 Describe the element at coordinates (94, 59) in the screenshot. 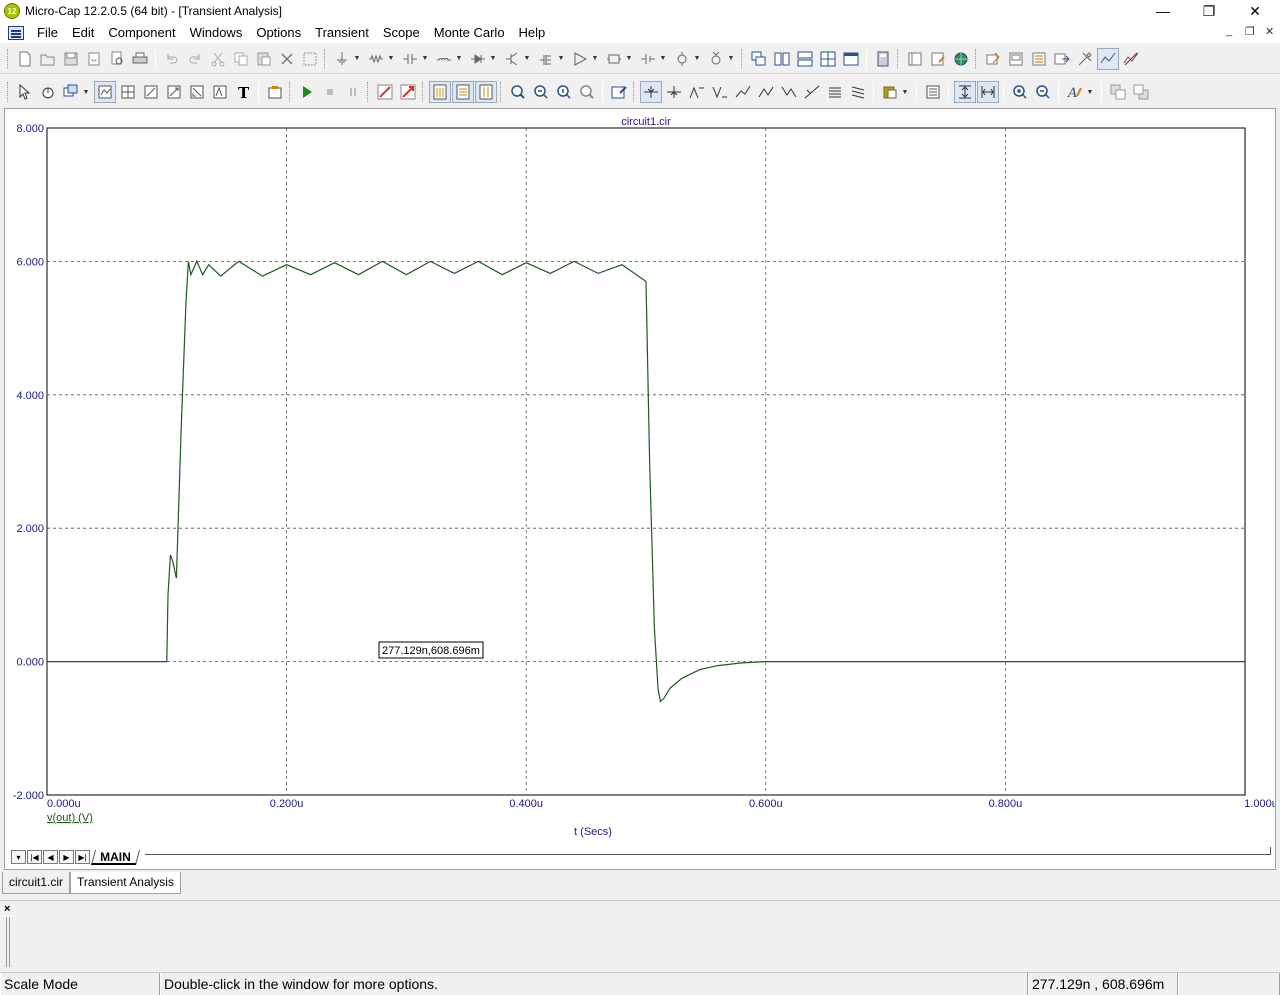

I see `revert-icon` at that location.